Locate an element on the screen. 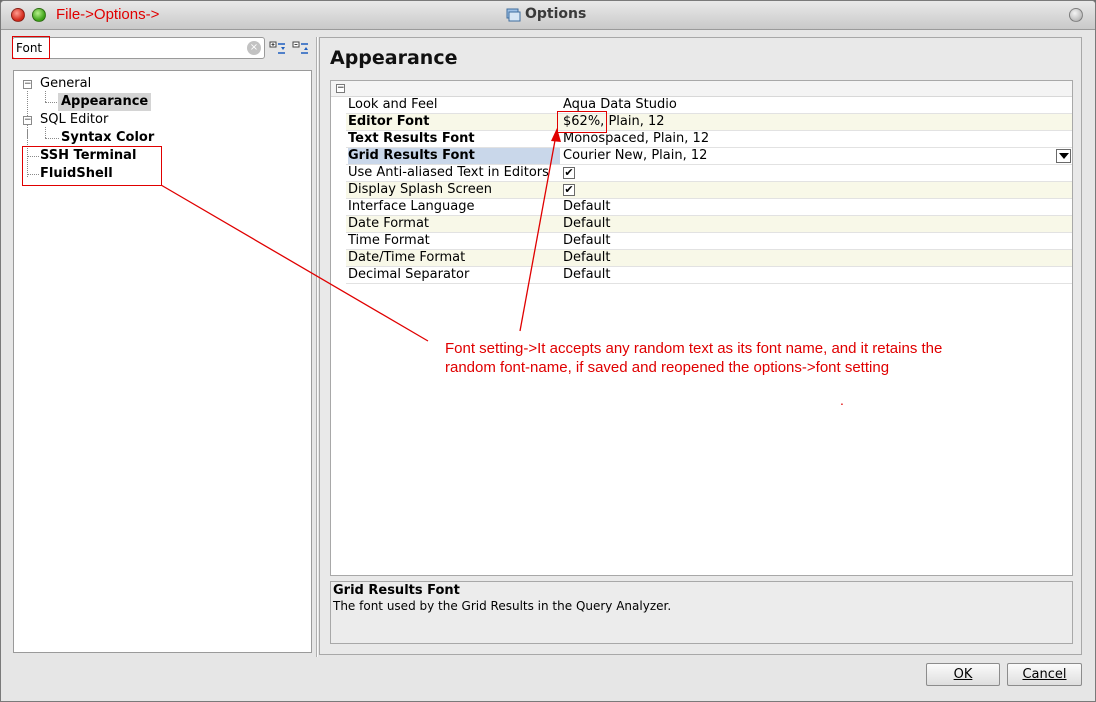  property-row: Editor Font $62%, Plain, 12 is located at coordinates (709, 122).